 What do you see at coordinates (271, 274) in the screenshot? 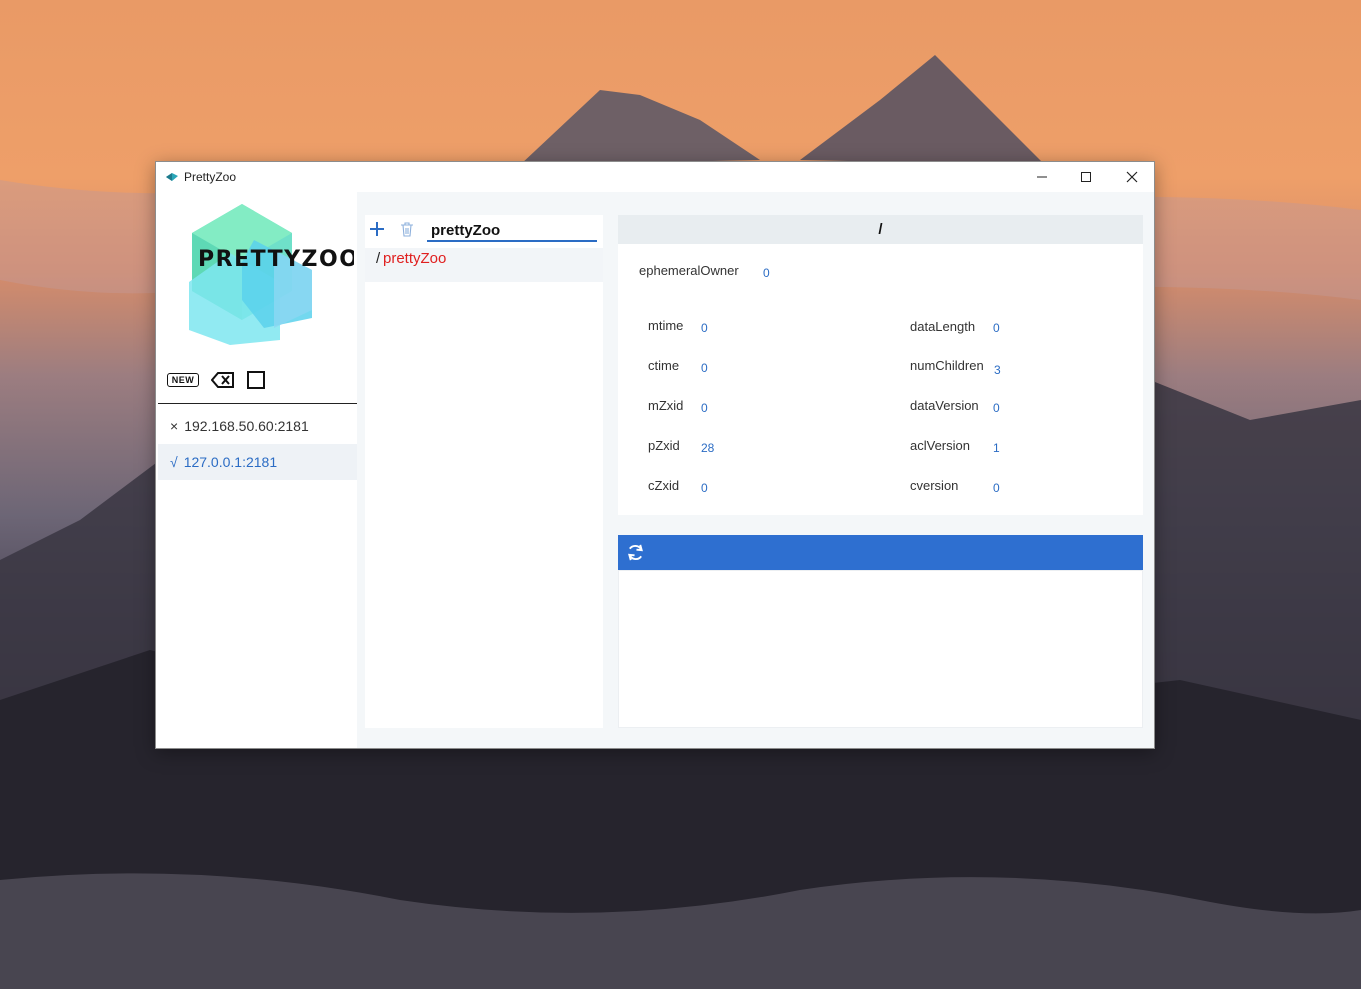
I see `prettyzoo-logo: PRETTYZOO` at bounding box center [271, 274].